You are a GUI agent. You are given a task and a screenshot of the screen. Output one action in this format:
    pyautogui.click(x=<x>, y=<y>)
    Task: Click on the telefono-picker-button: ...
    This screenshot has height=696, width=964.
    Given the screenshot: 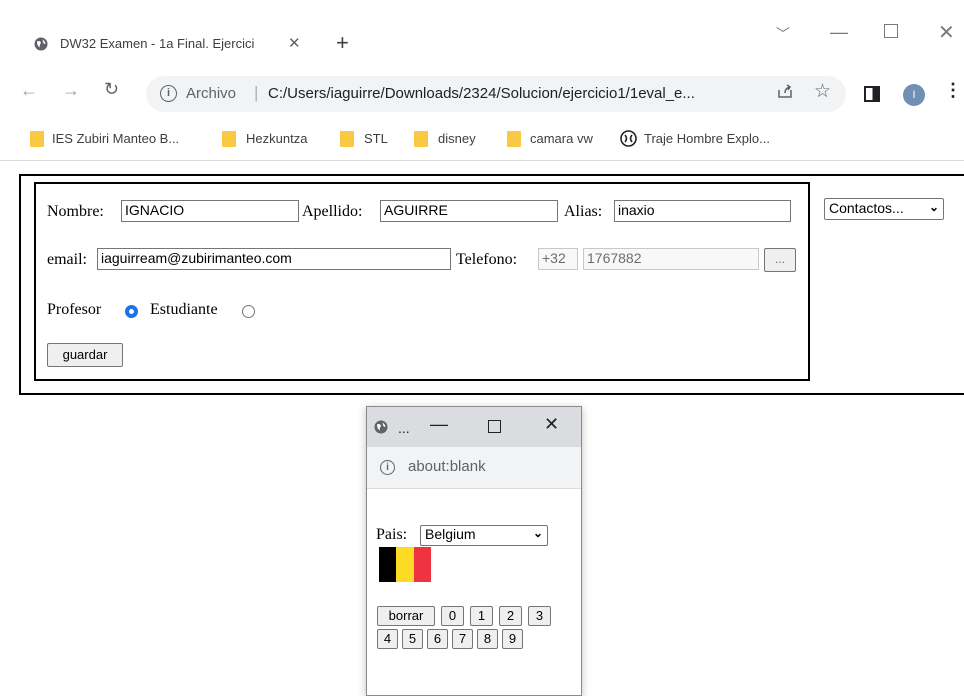 What is the action you would take?
    pyautogui.click(x=780, y=260)
    